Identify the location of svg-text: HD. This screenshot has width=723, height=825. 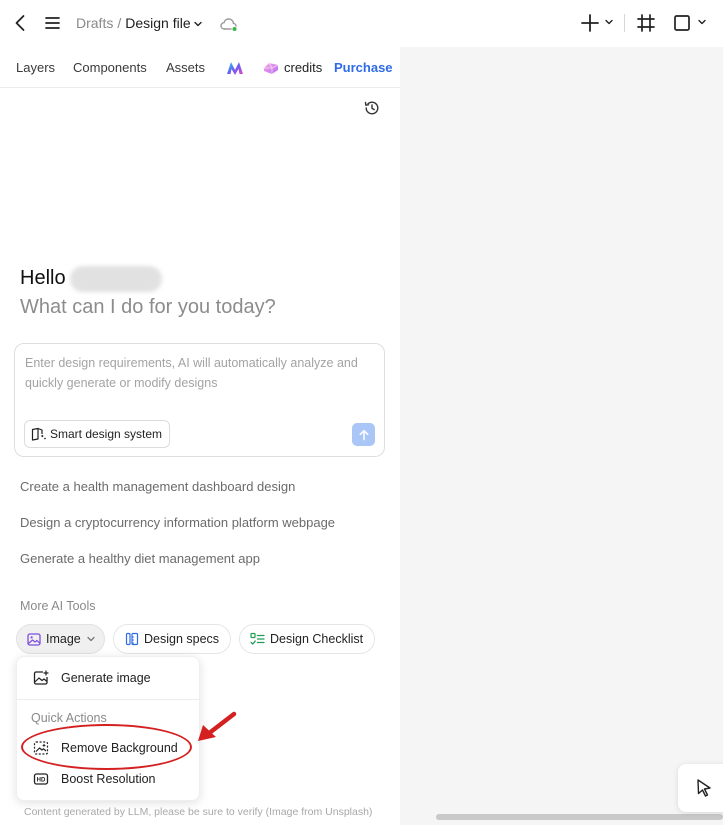
(41, 781).